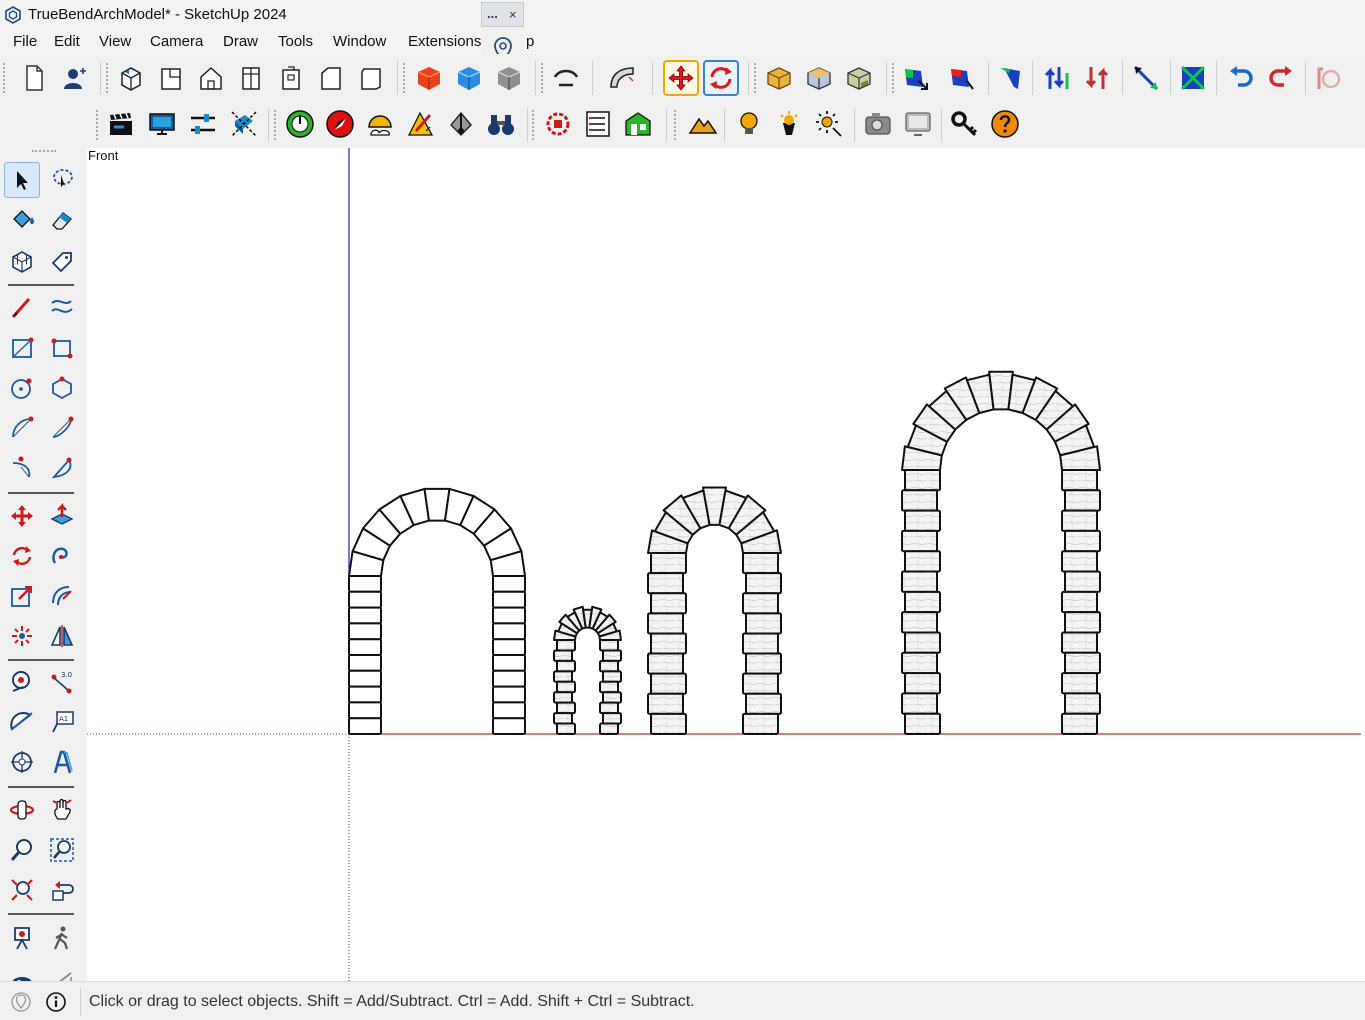  Describe the element at coordinates (829, 124) in the screenshot. I see `sun-light-icon` at that location.